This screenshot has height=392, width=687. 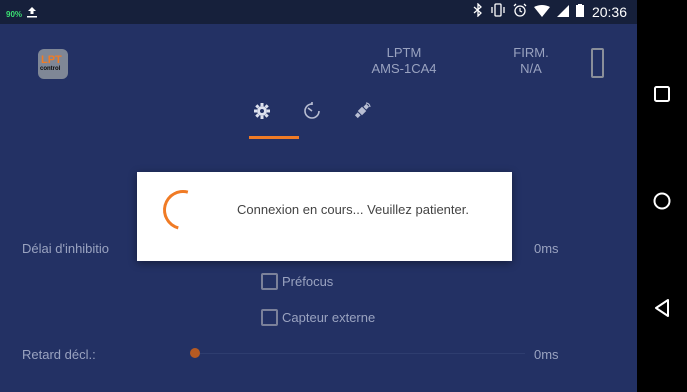 What do you see at coordinates (269, 281) in the screenshot?
I see `prefocus-checkbox` at bounding box center [269, 281].